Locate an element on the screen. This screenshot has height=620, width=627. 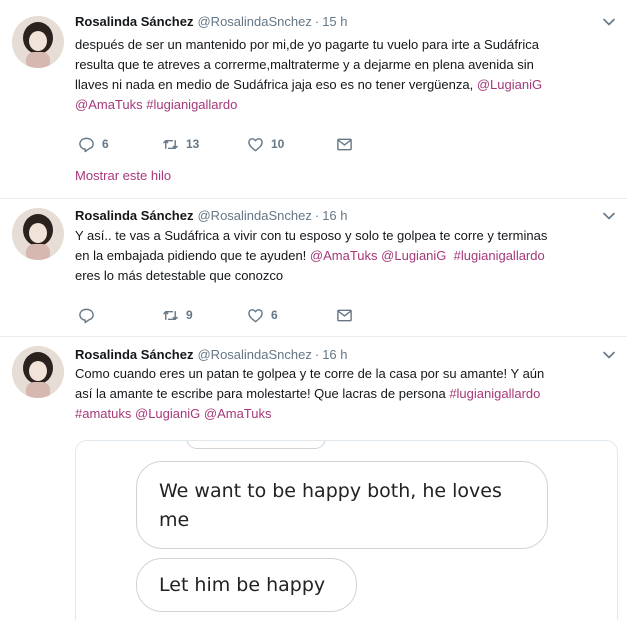
timestamp: 15 h is located at coordinates (334, 21).